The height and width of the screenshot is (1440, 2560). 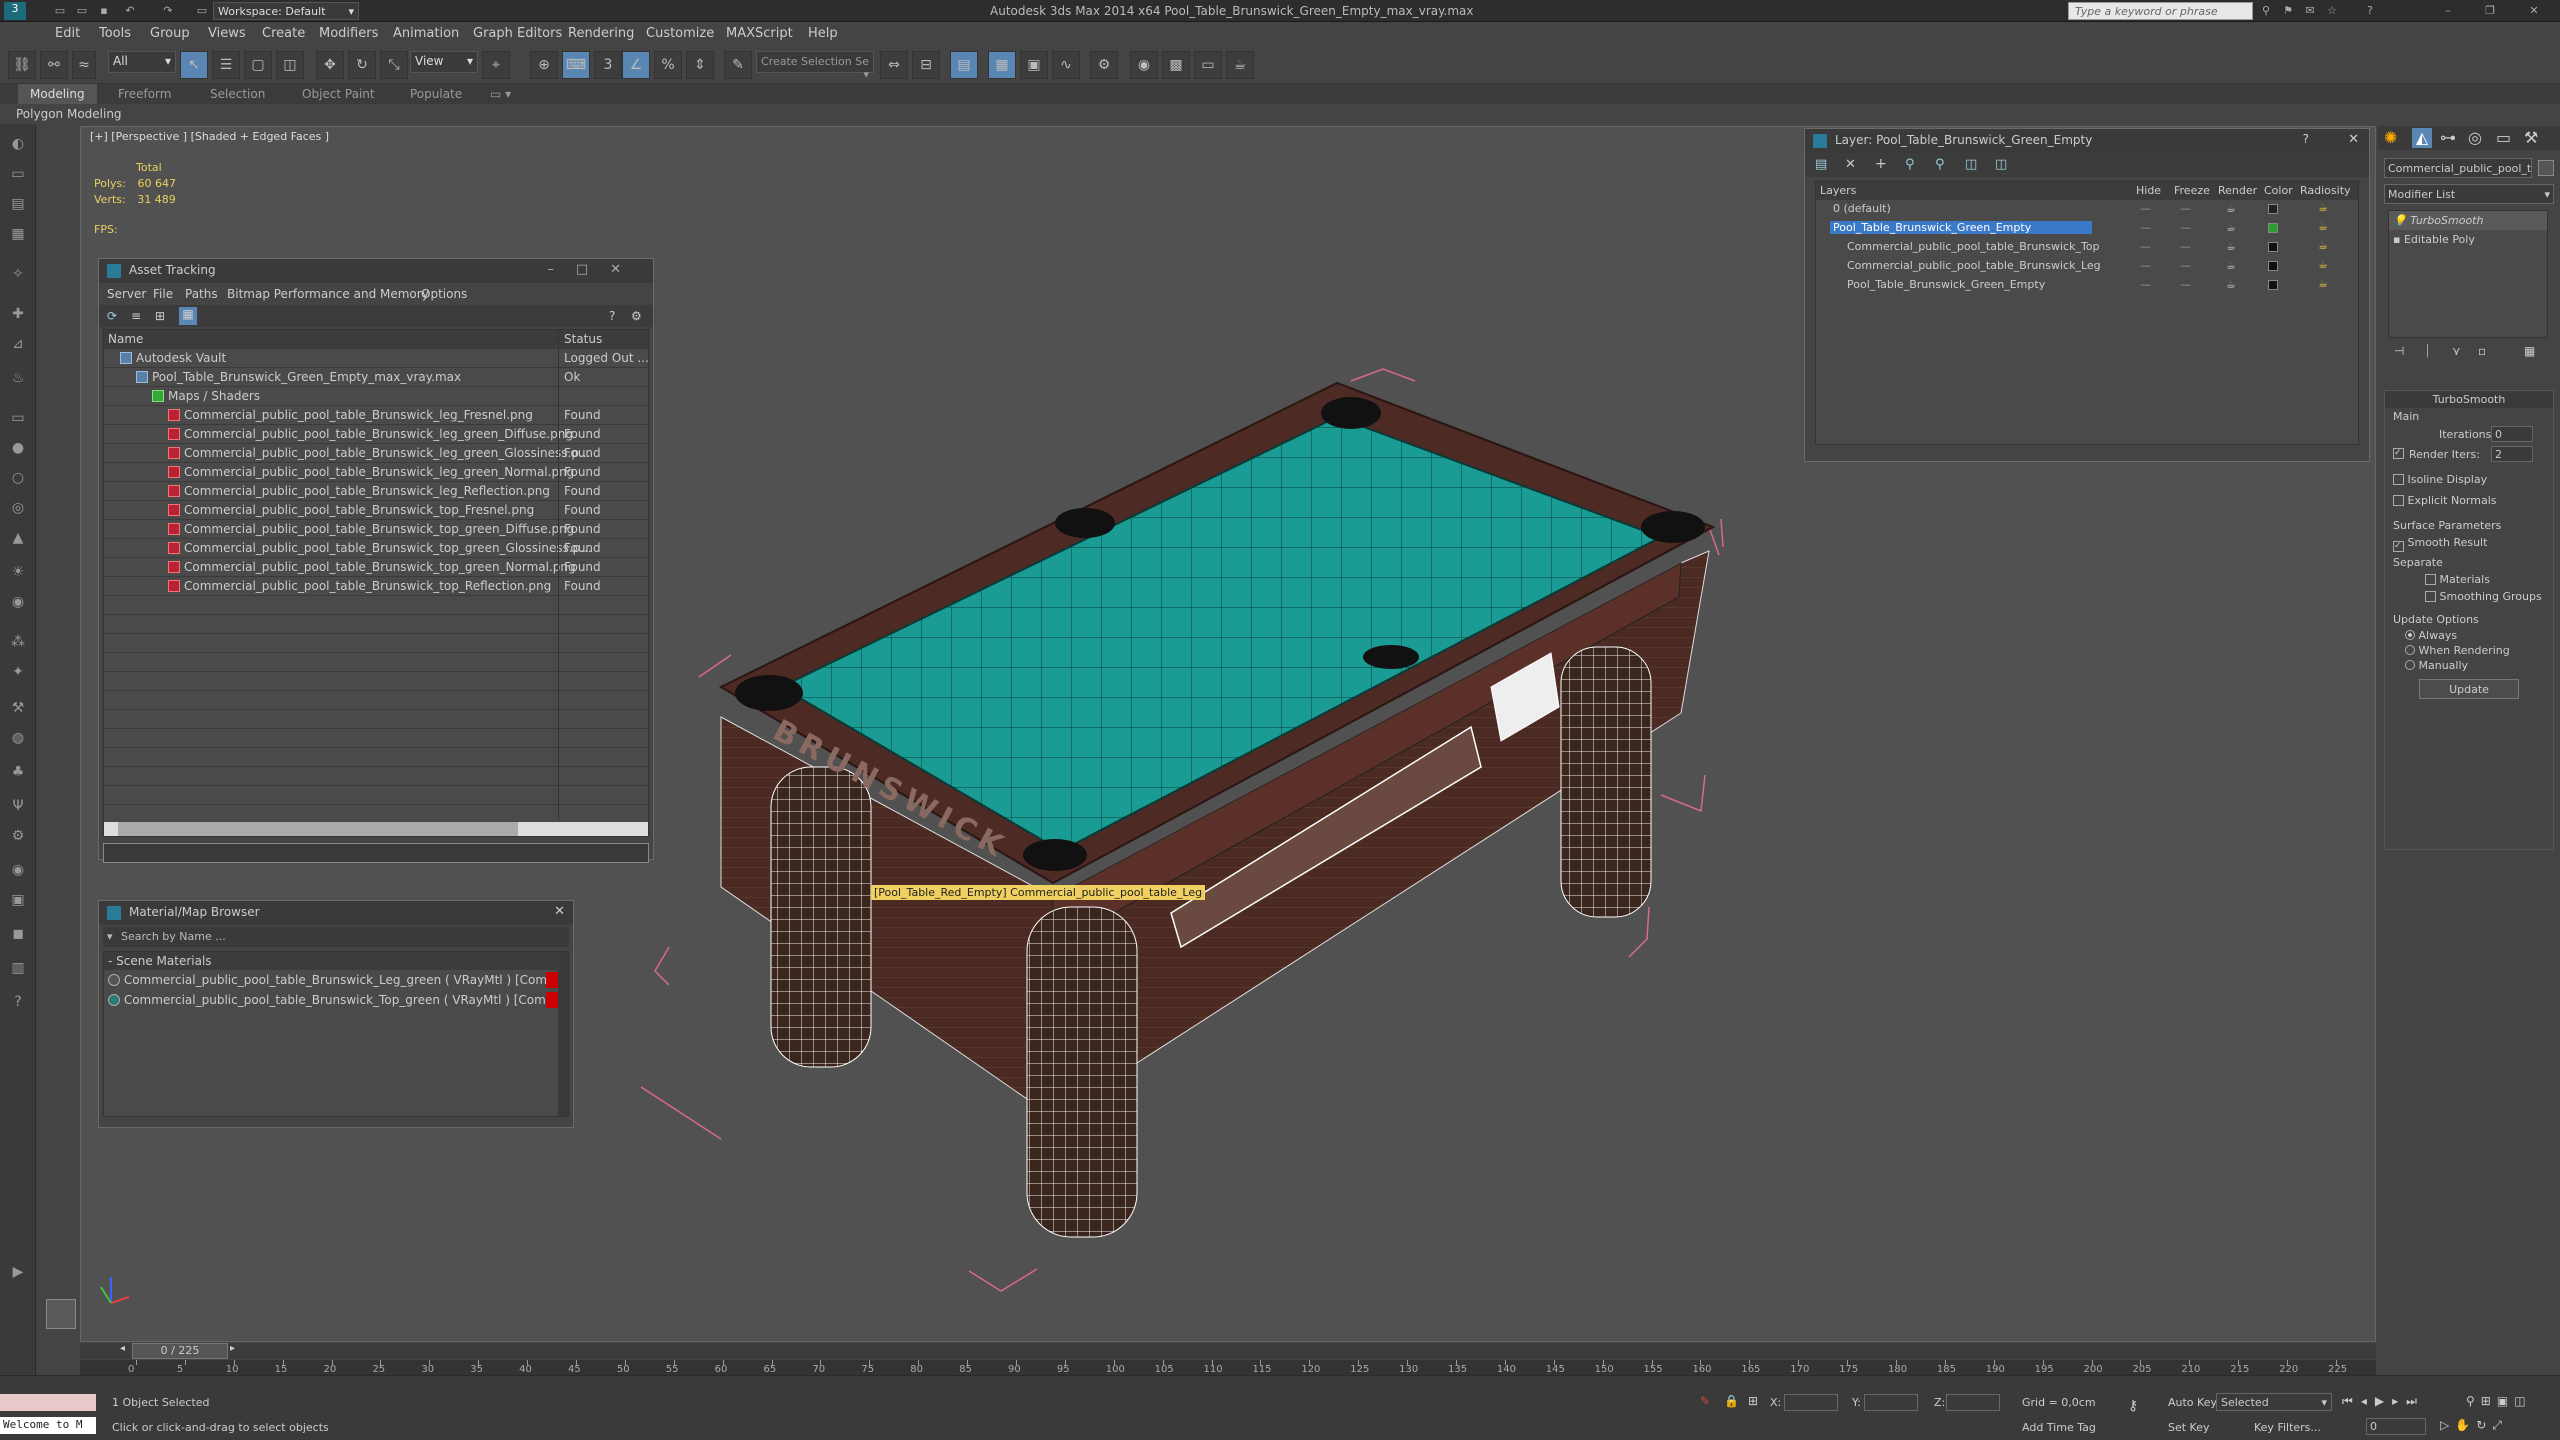 What do you see at coordinates (2546, 168) in the screenshot?
I see `object-color-swatch` at bounding box center [2546, 168].